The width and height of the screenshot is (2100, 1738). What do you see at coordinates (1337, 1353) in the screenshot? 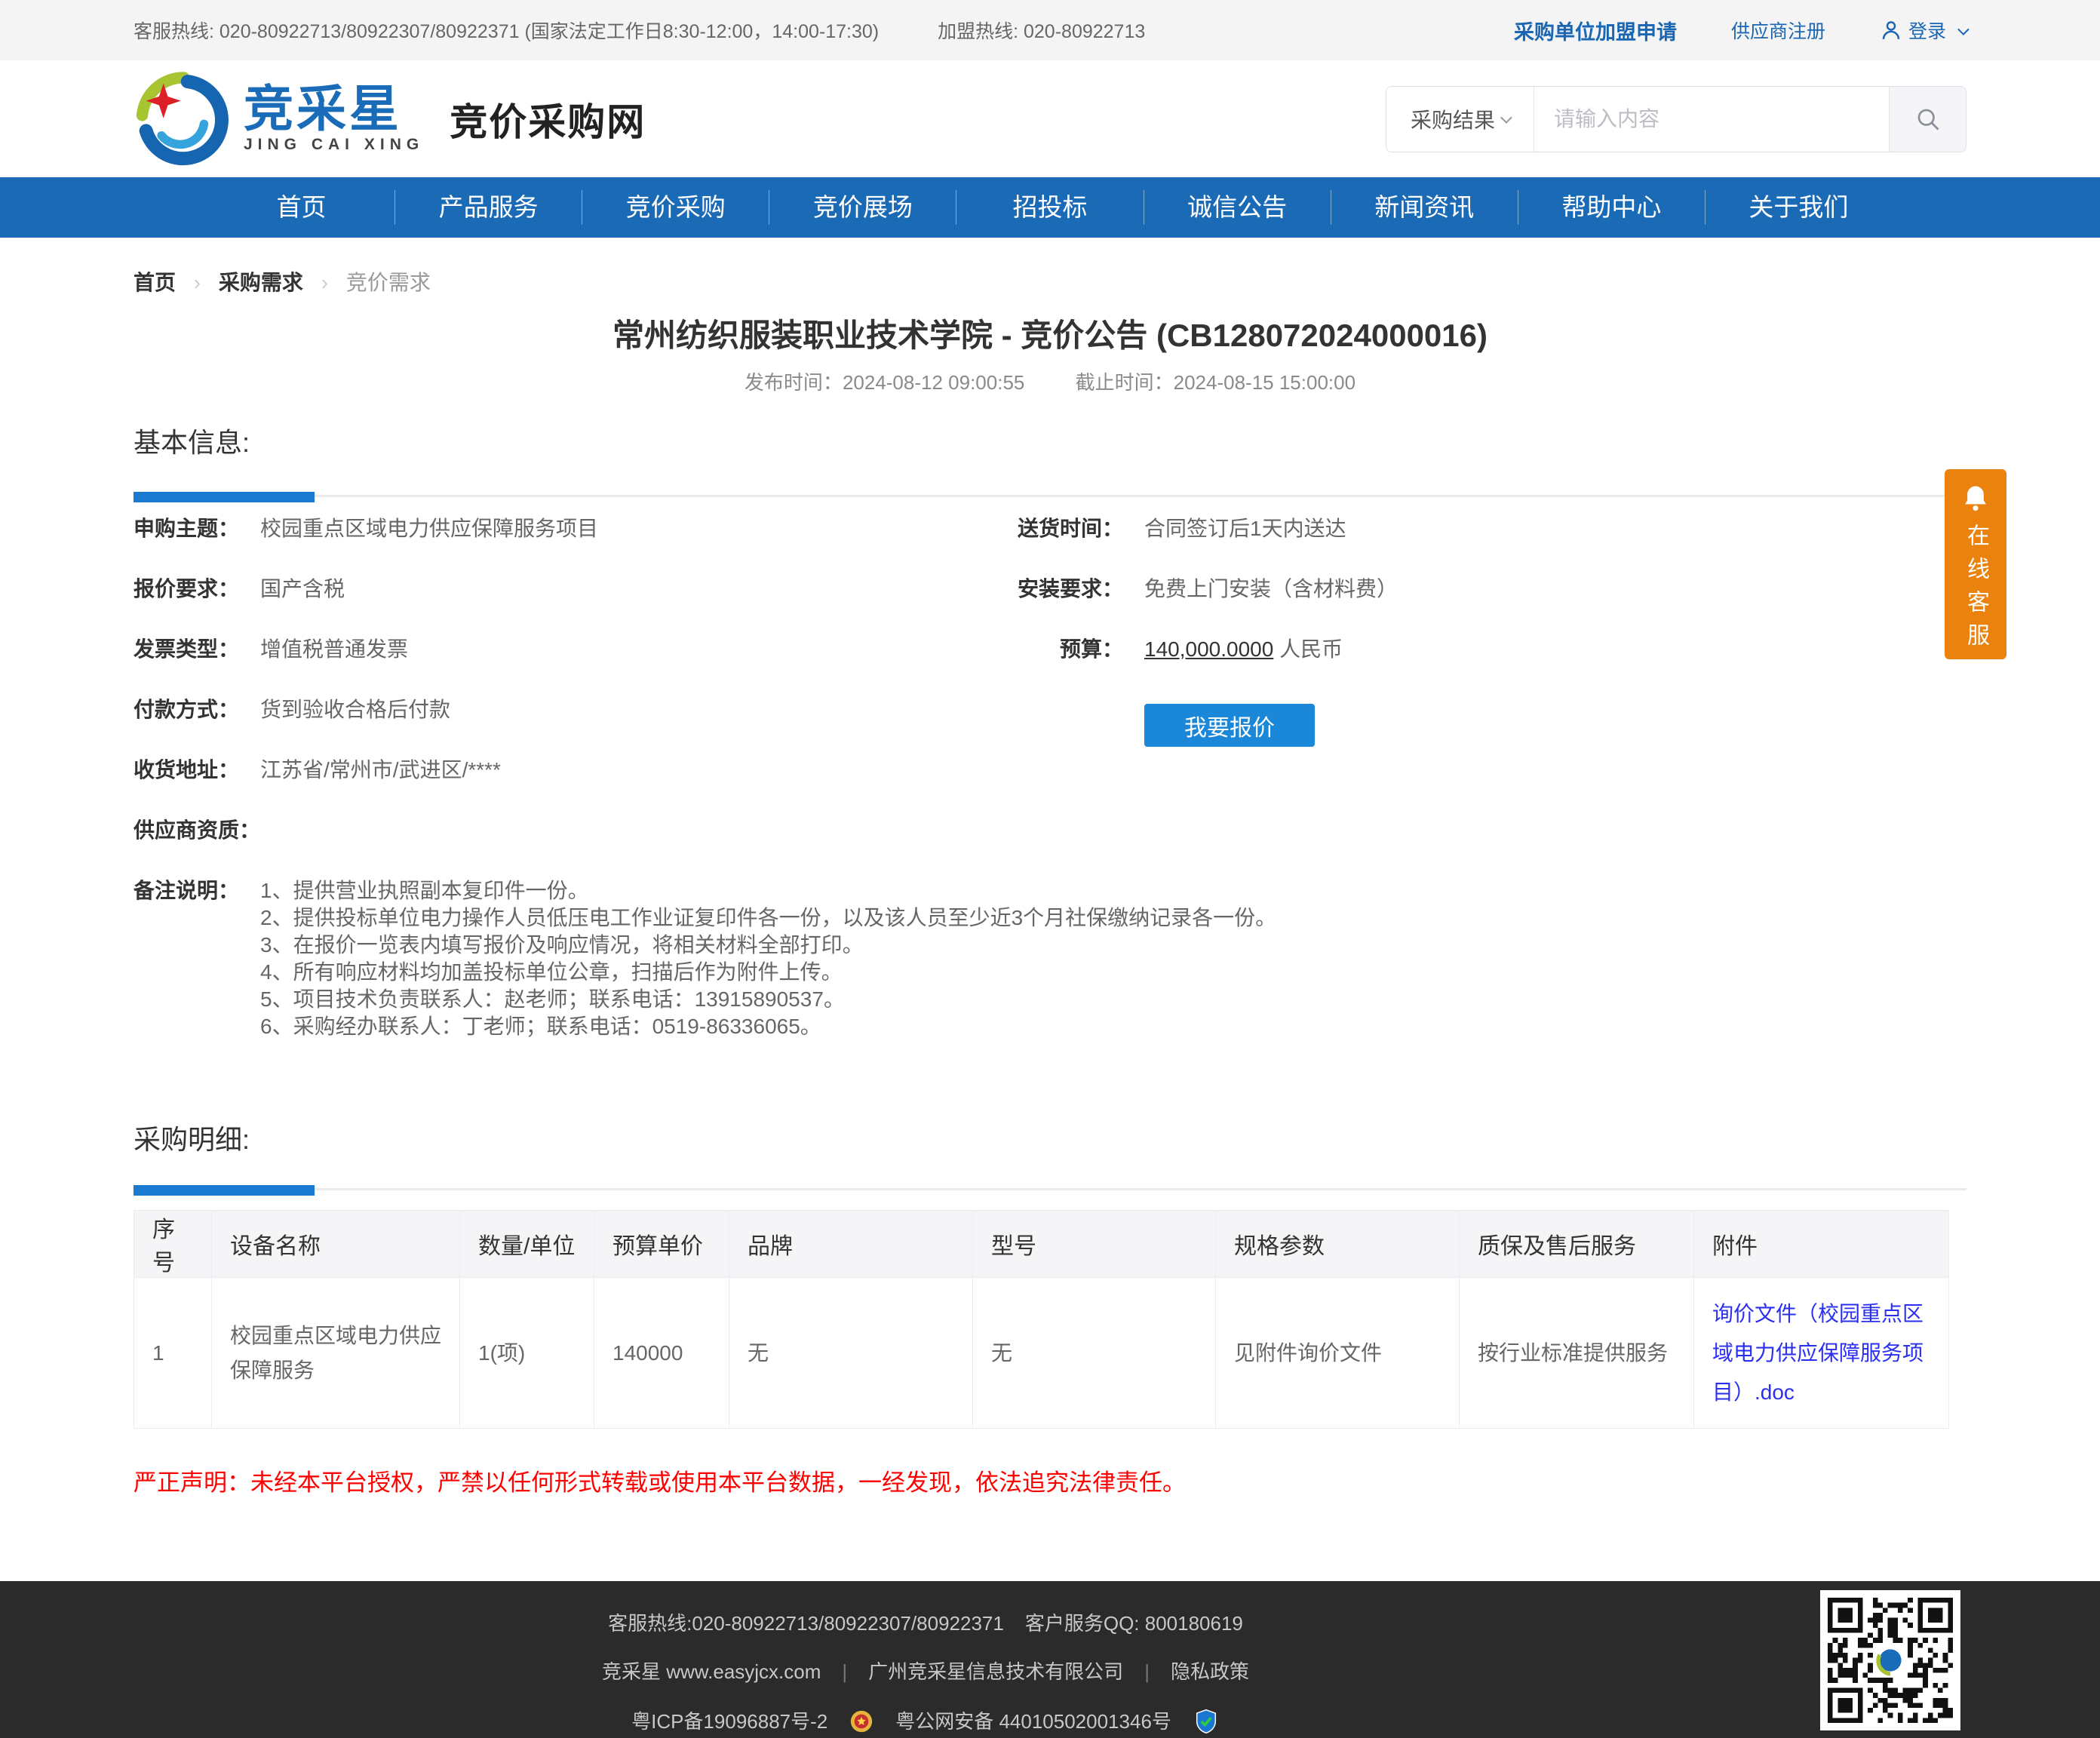
I see `cell-spec: 见附件询价文件` at bounding box center [1337, 1353].